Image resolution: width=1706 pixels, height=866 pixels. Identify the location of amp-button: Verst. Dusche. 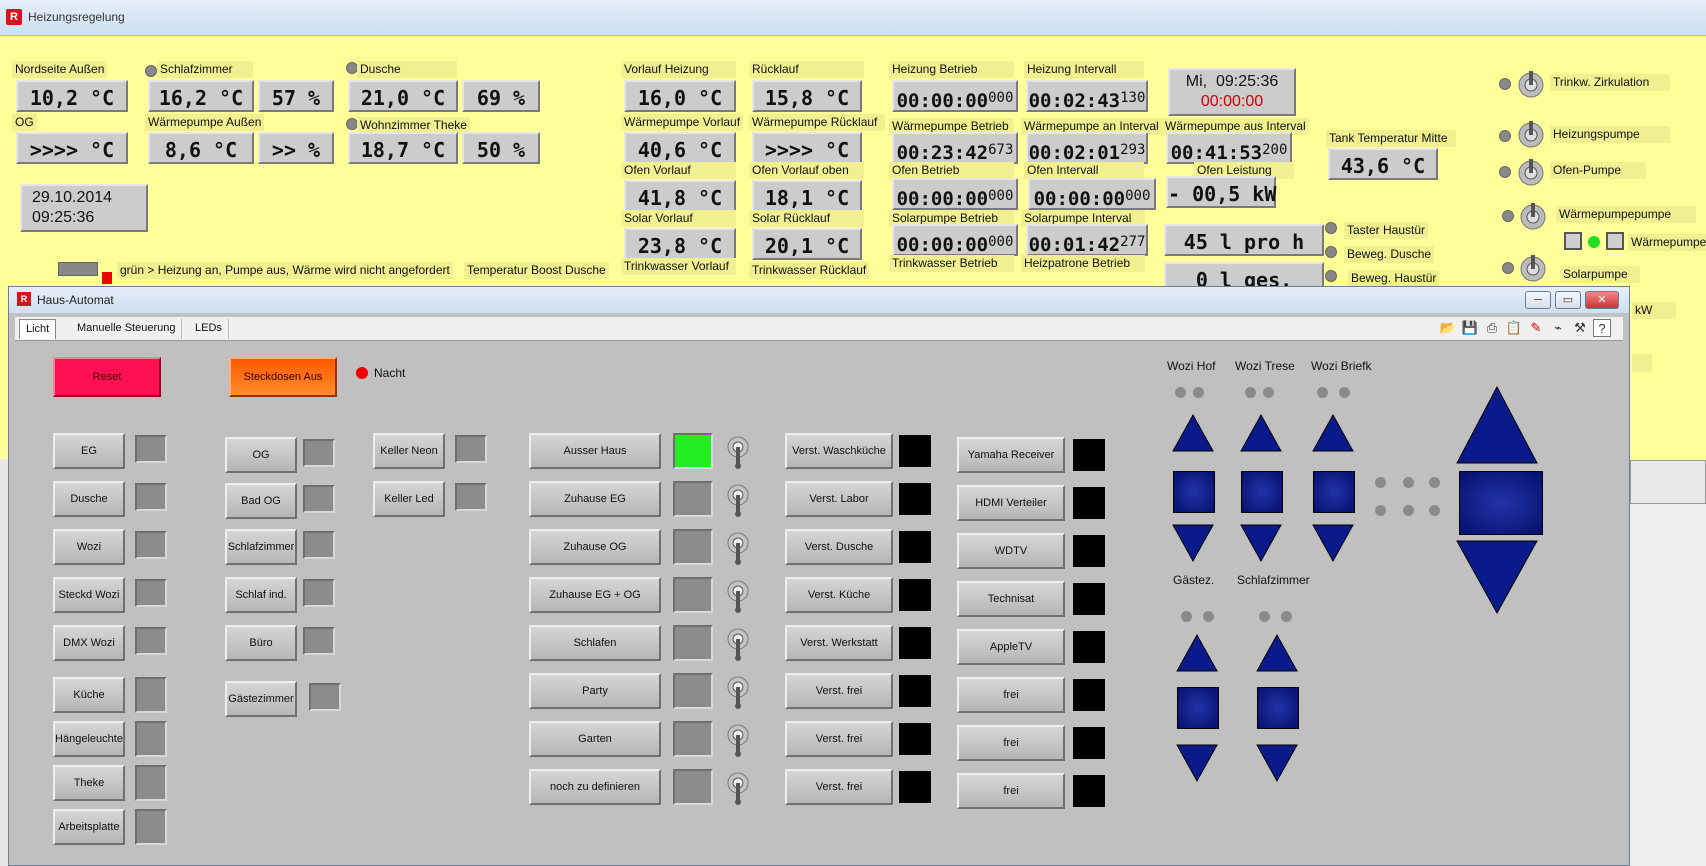
(839, 547).